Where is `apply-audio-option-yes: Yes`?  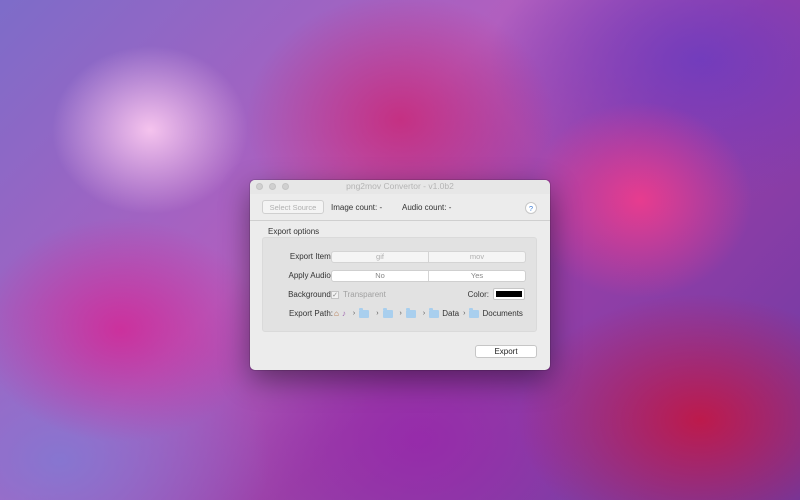 apply-audio-option-yes: Yes is located at coordinates (476, 276).